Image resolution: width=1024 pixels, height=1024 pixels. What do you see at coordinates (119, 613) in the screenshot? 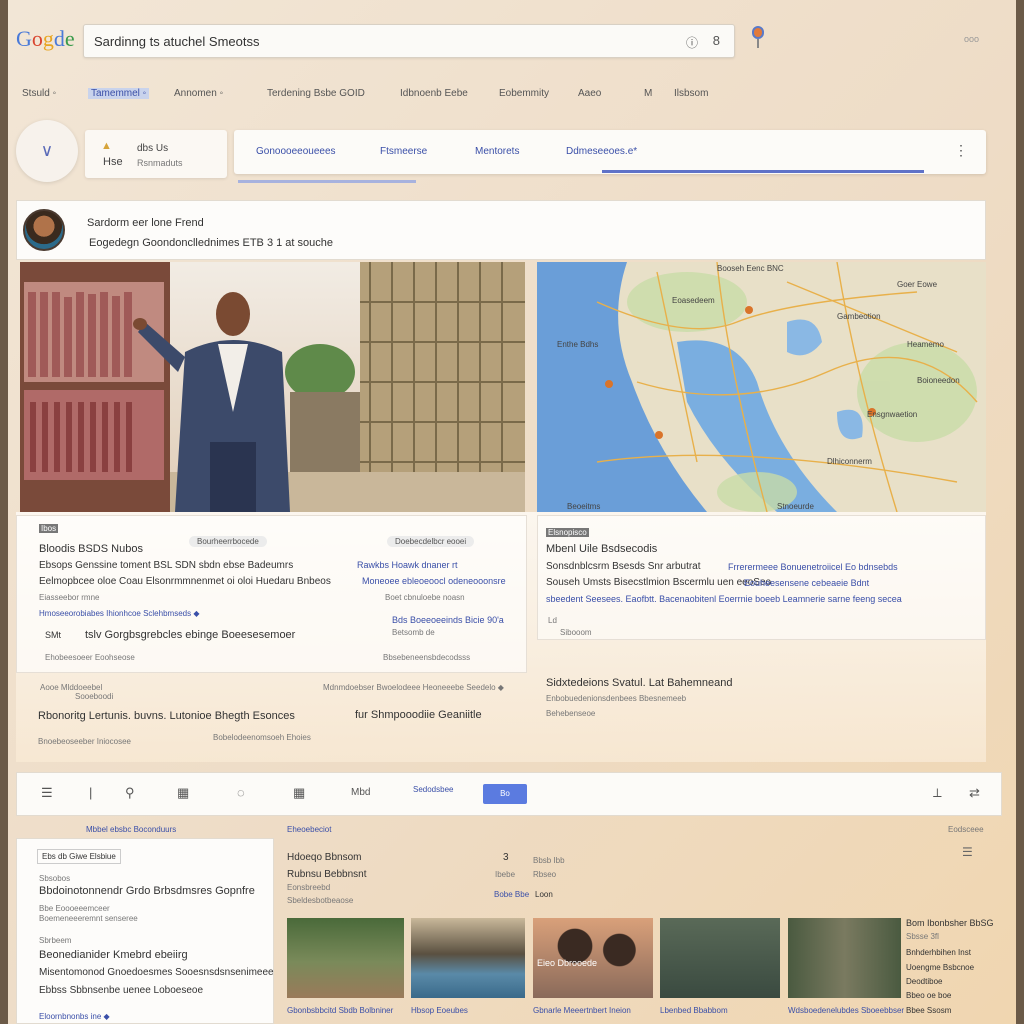
I see `result-links: Hmoseeorobiabes Ihionhcoe Sclehbmseds ◆` at bounding box center [119, 613].